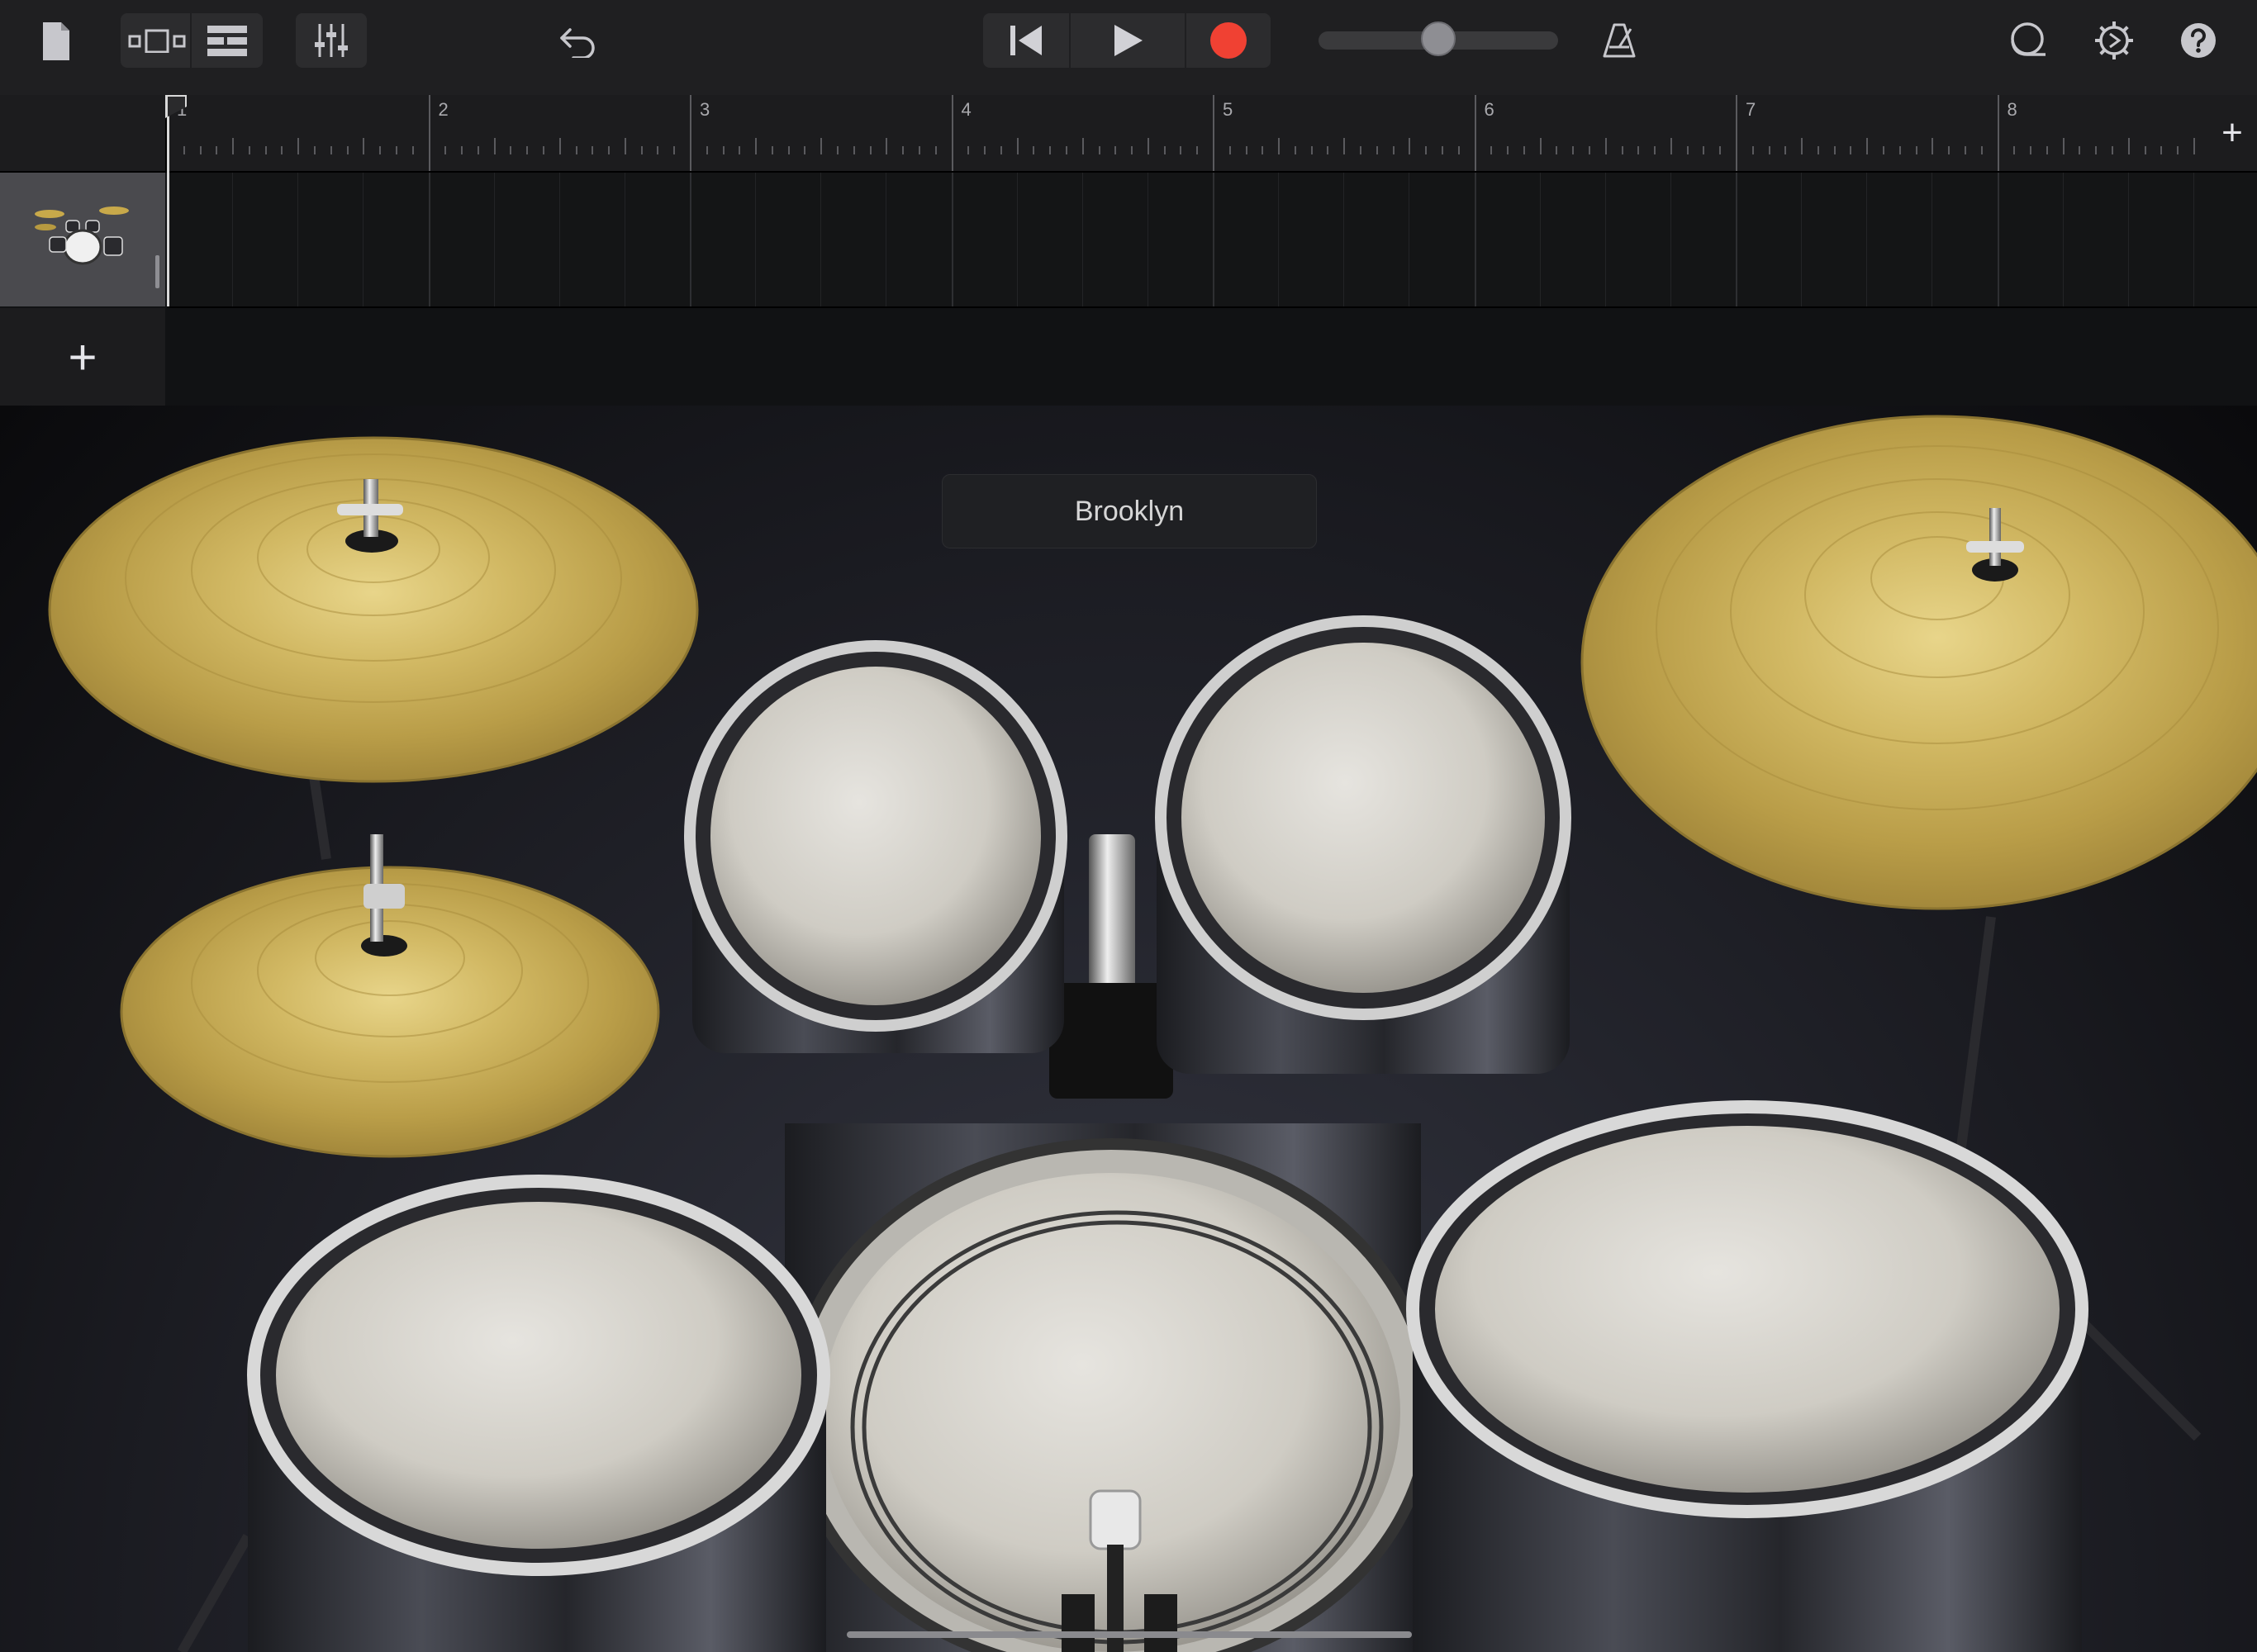 This screenshot has width=2257, height=1652. I want to click on undo-button, so click(577, 41).